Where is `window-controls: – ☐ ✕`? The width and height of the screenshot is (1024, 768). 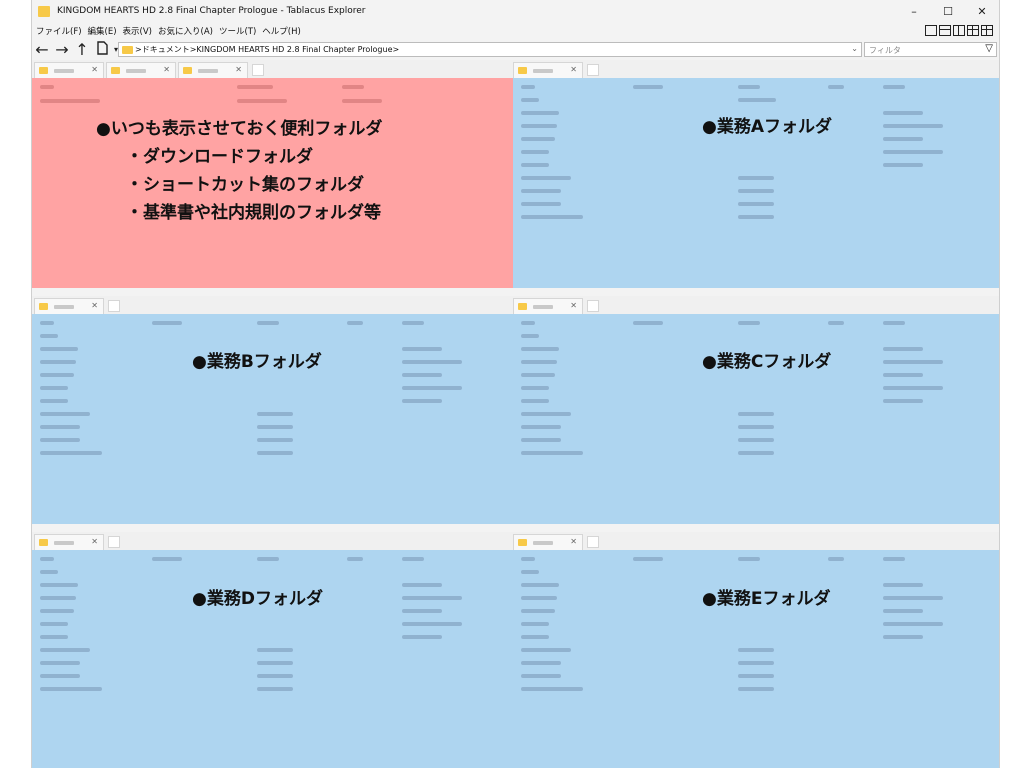
window-controls: – ☐ ✕ is located at coordinates (948, 11).